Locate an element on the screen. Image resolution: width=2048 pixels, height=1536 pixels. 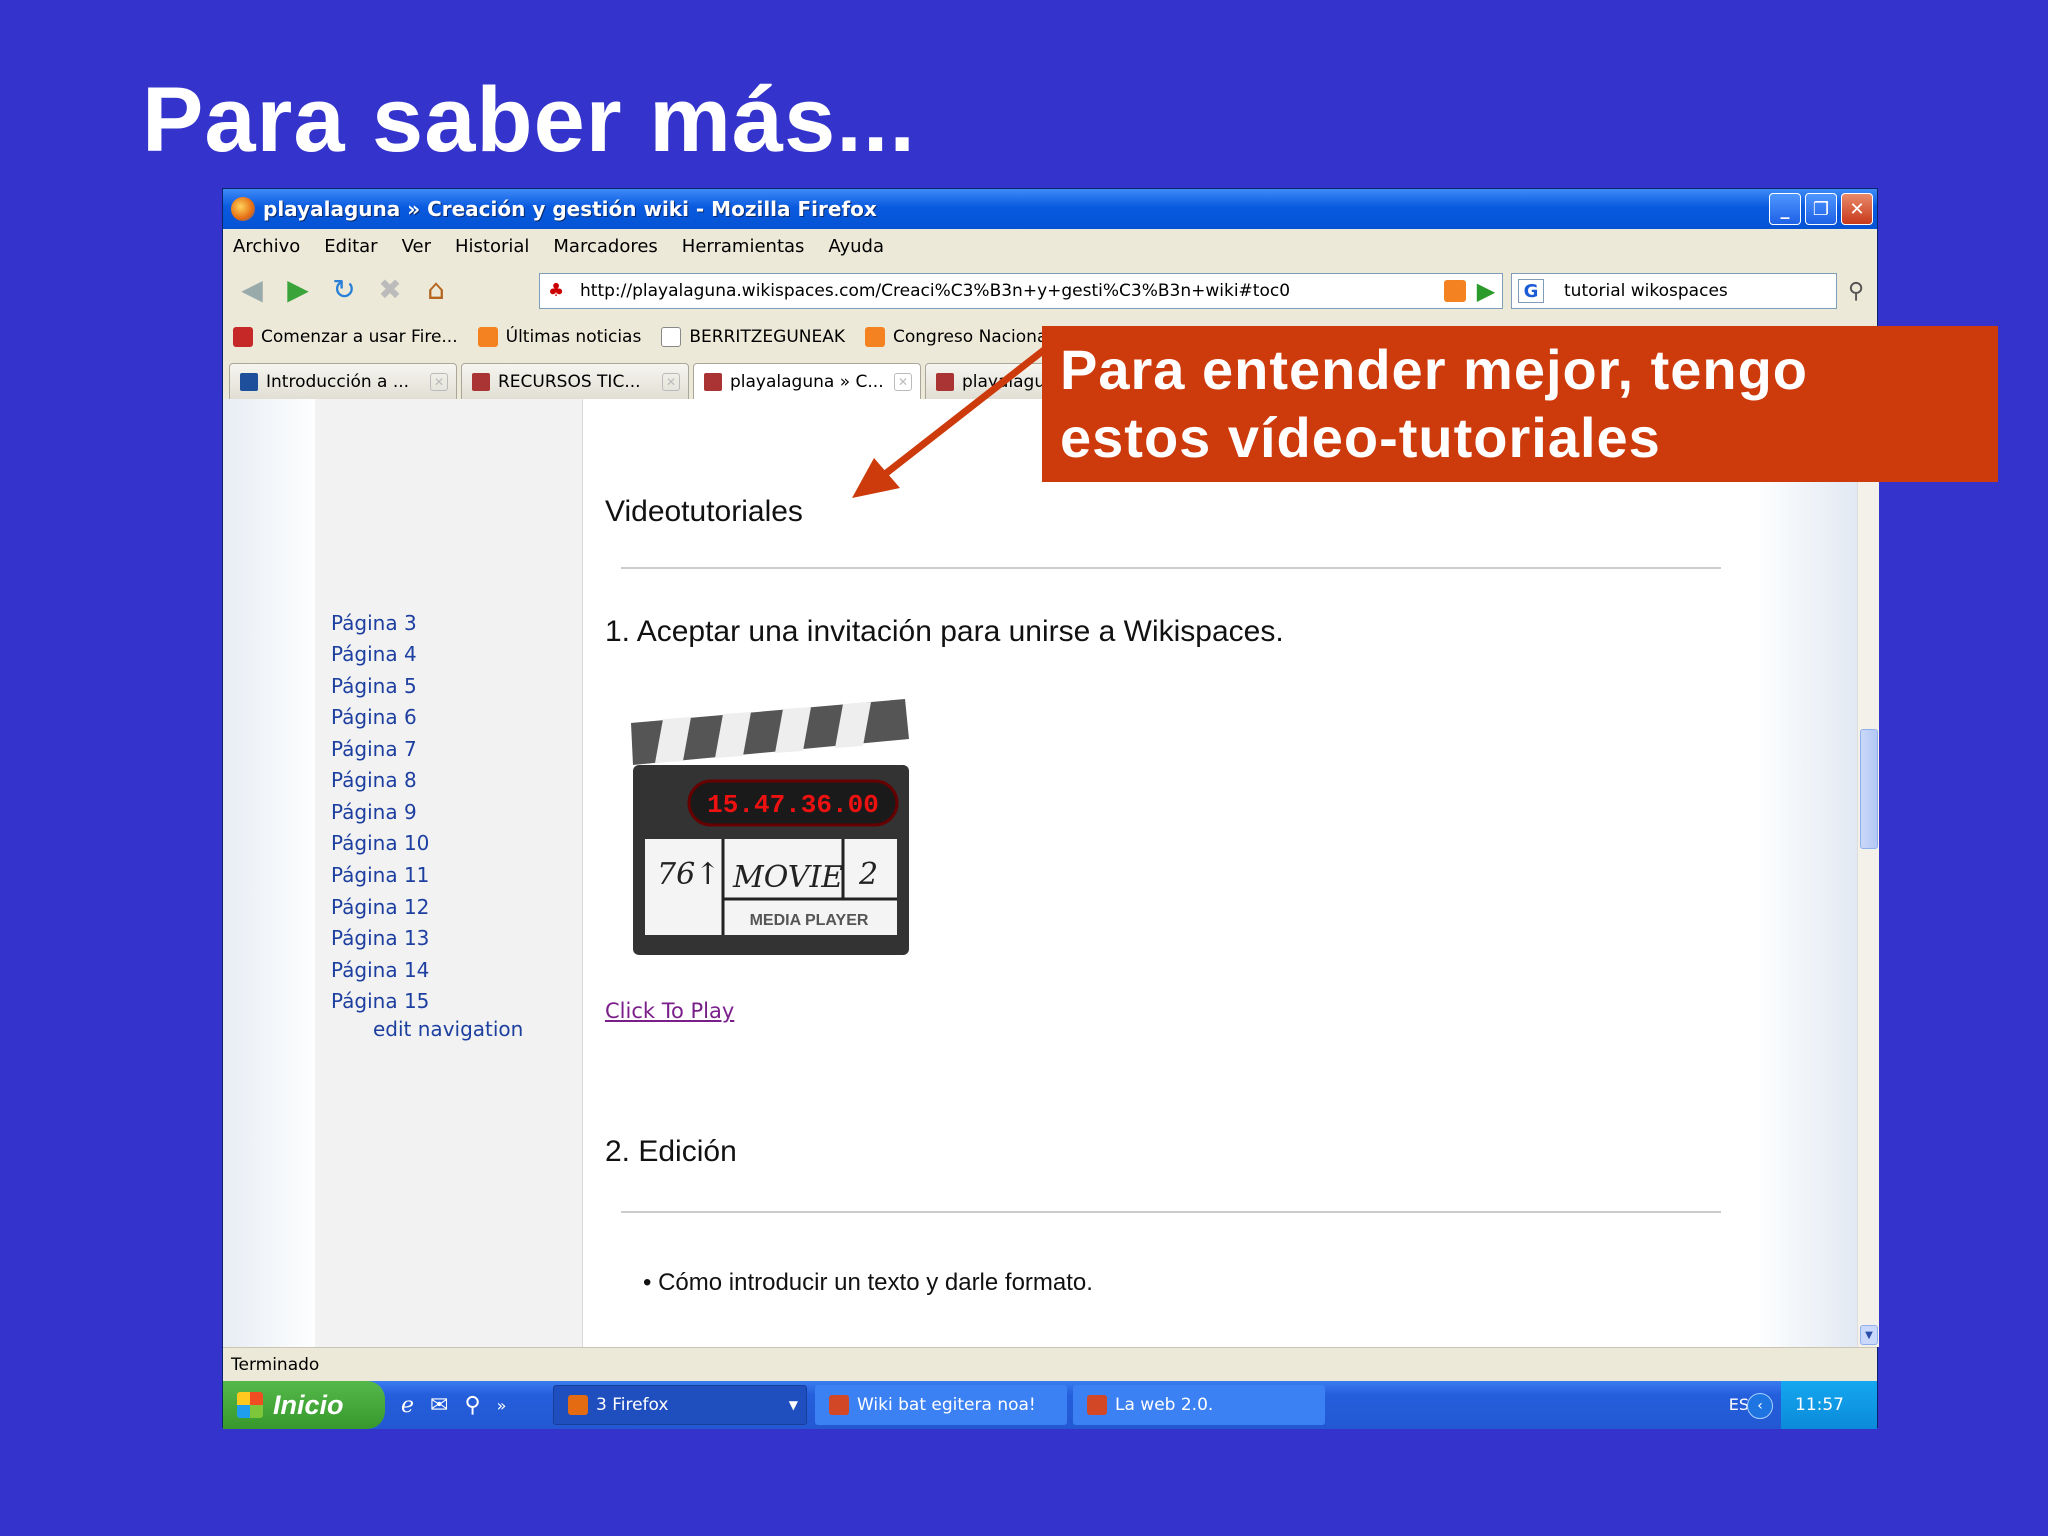
taskbar-item-ppt-2: La web 2.0. is located at coordinates (1199, 1405).